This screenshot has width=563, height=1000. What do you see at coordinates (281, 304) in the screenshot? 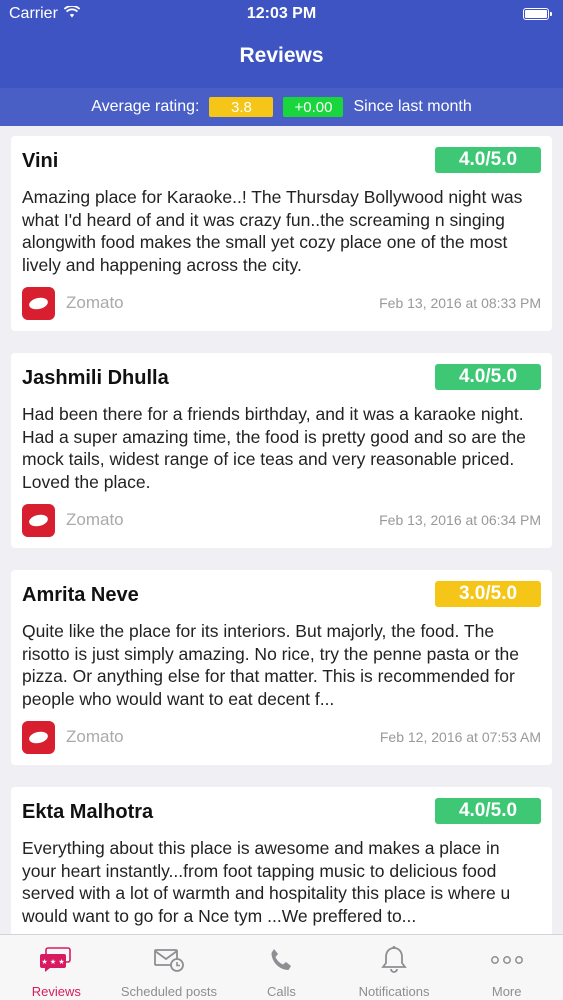
I see `review-footer: Zomato Feb 13, 2016 at 08:33 PM` at bounding box center [281, 304].